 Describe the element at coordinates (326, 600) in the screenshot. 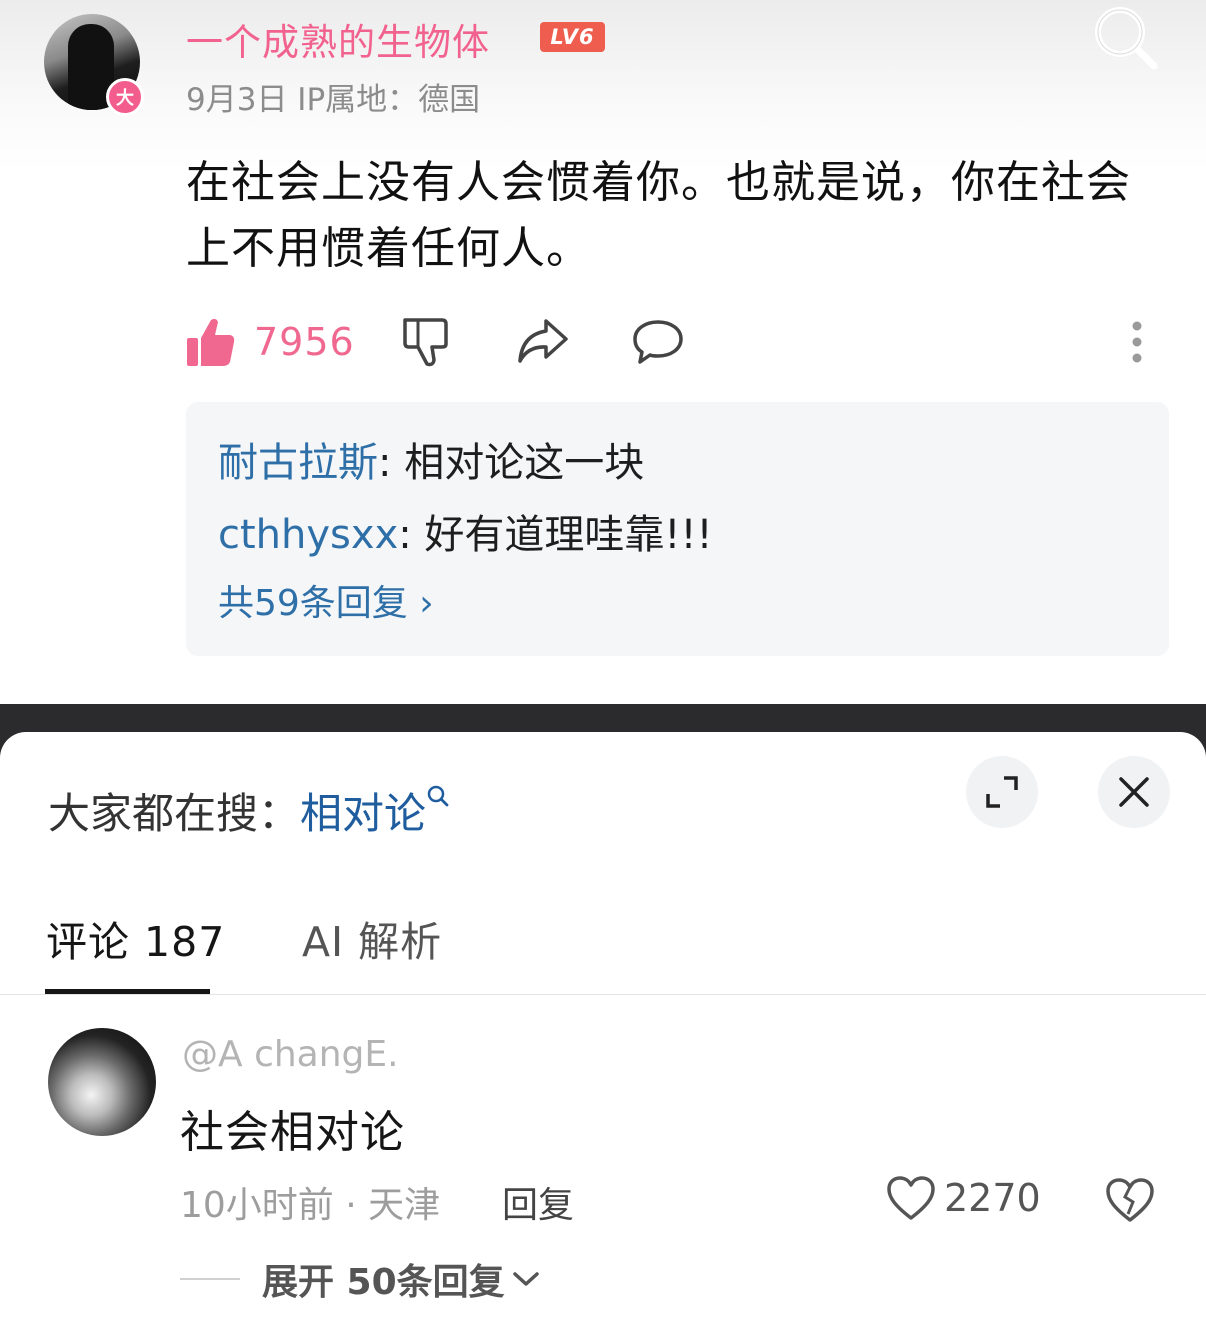

I see `view-all-replies-link: 共59条回复 ›` at that location.